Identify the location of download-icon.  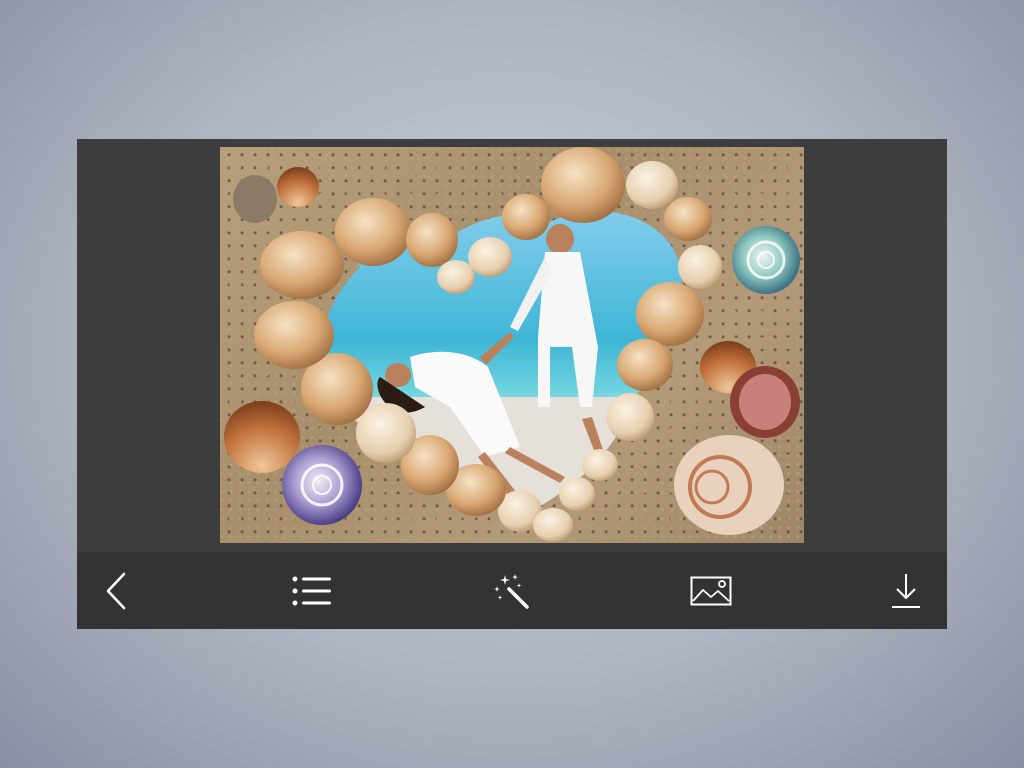
(906, 591).